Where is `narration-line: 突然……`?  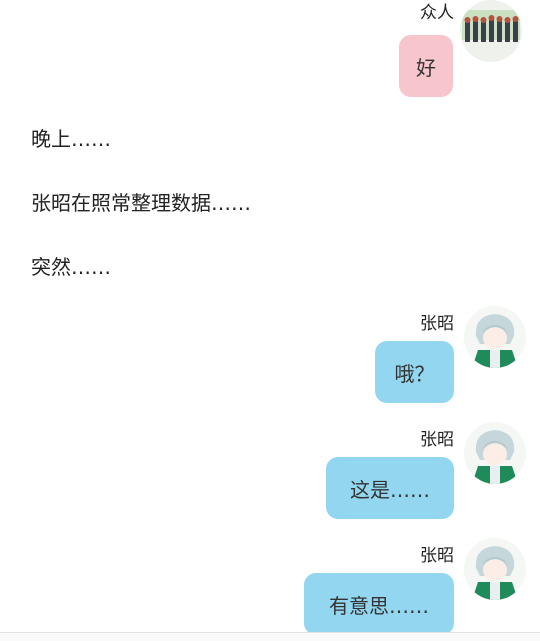 narration-line: 突然…… is located at coordinates (71, 267).